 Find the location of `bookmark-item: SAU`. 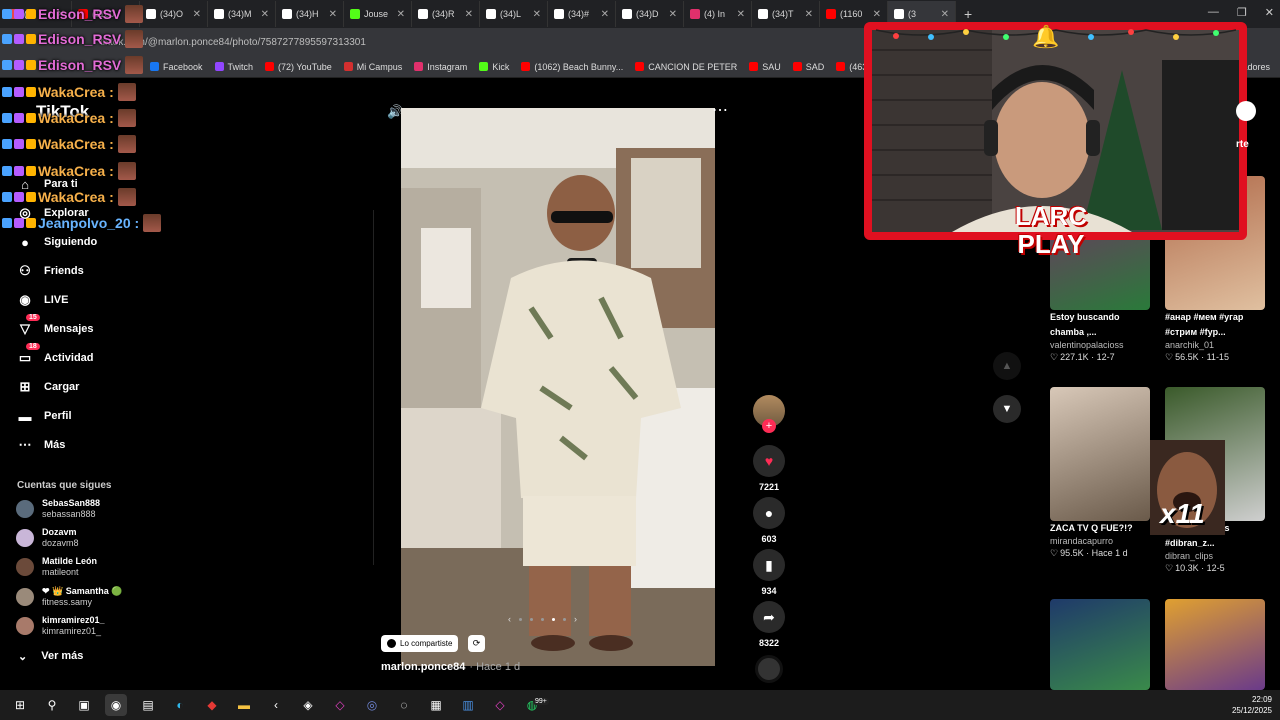

bookmark-item: SAU is located at coordinates (765, 67).